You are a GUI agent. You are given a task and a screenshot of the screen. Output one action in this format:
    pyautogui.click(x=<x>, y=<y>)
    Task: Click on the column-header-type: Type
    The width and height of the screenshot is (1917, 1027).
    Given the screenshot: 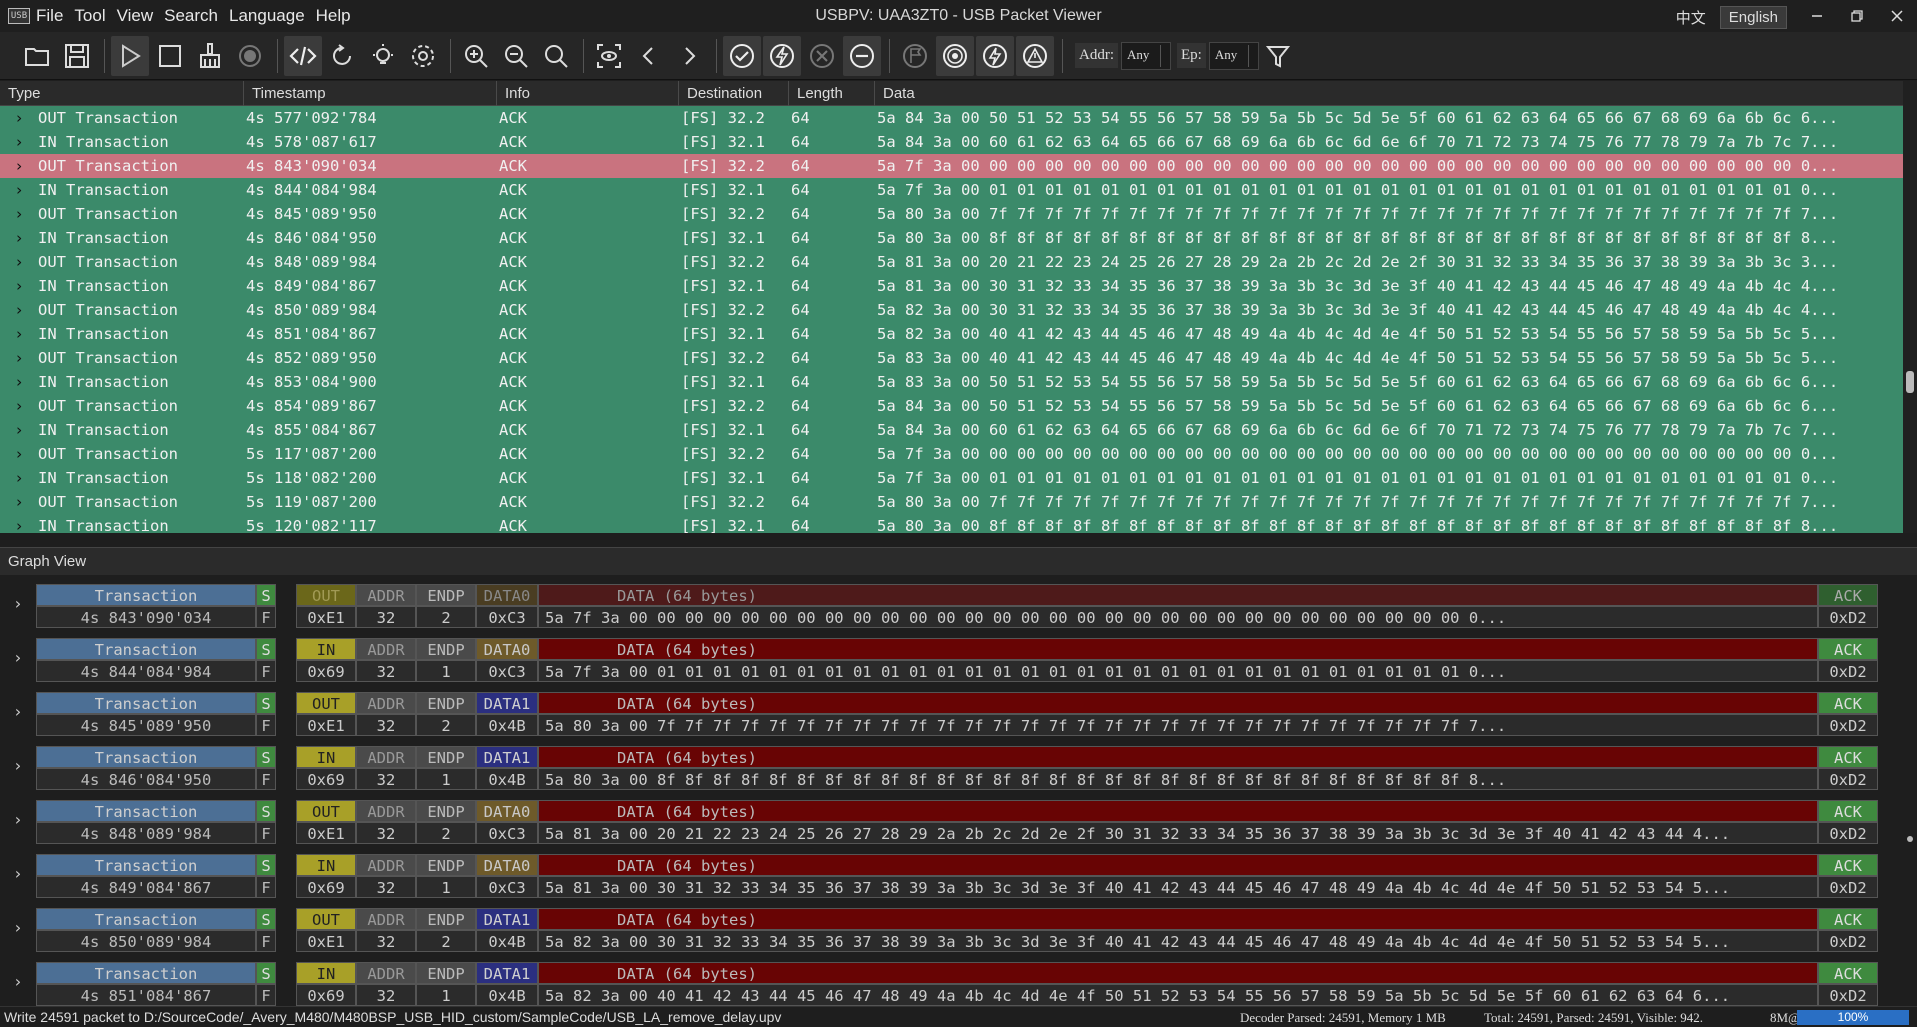 What is the action you would take?
    pyautogui.click(x=122, y=93)
    